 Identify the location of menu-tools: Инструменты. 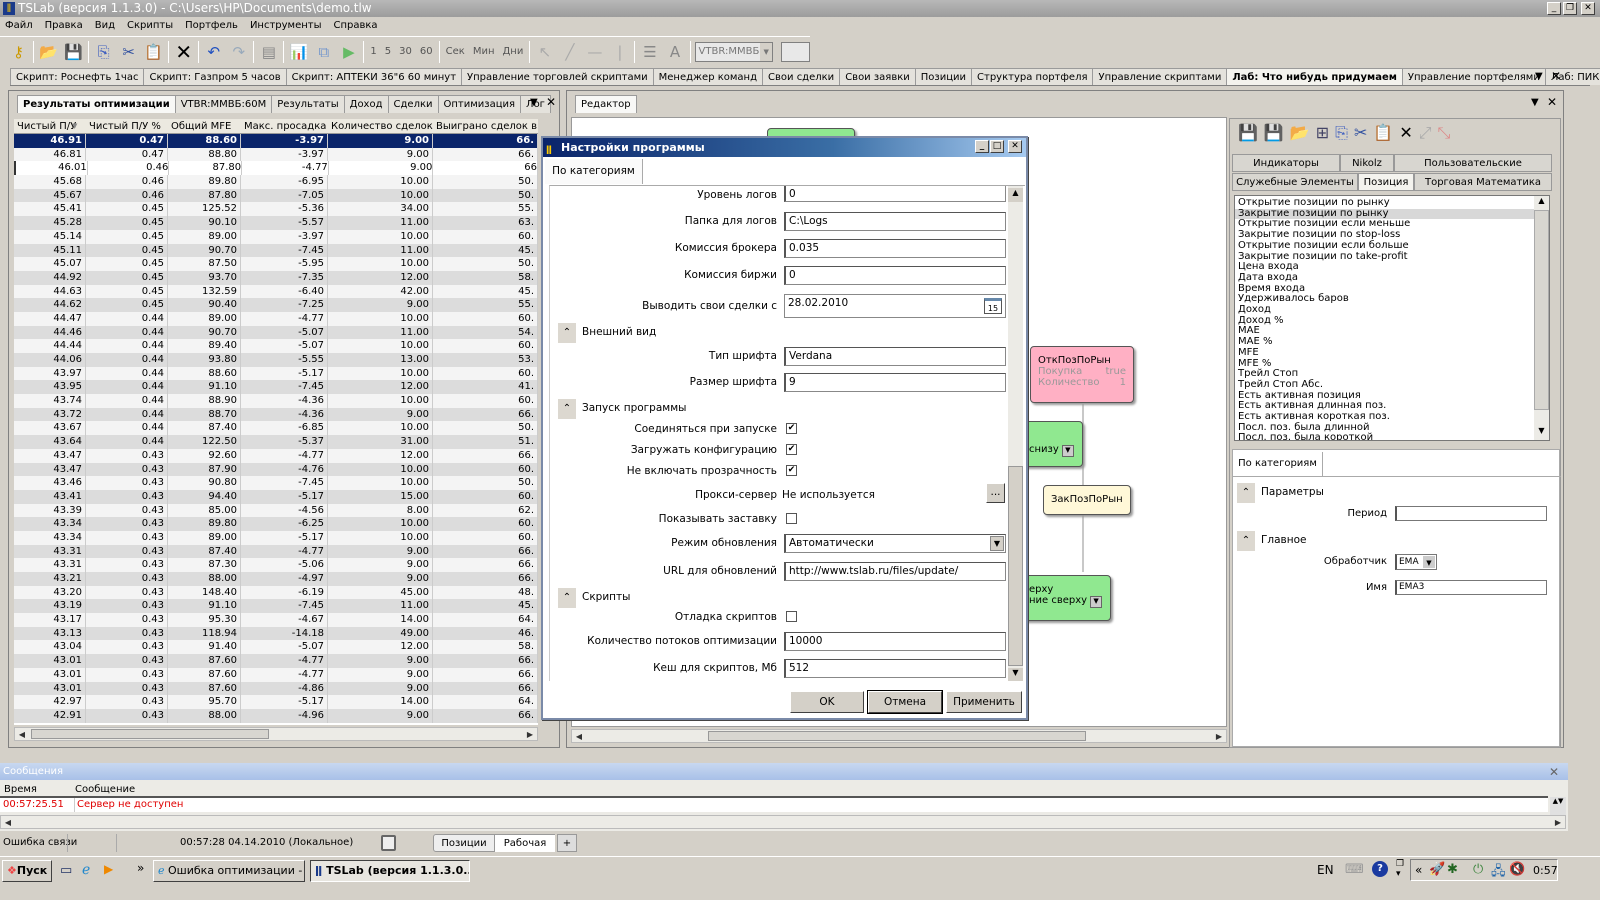
(286, 26).